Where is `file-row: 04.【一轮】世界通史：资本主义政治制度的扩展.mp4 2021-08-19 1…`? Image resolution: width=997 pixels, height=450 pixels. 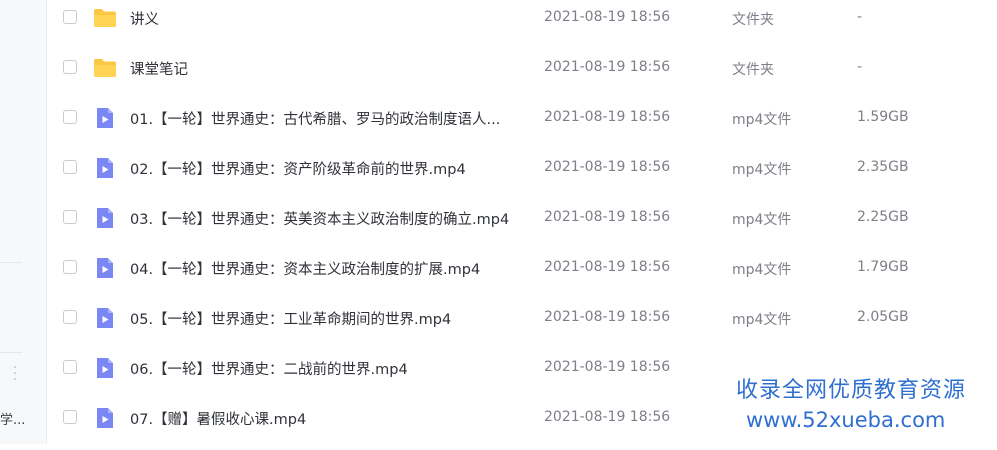
file-row: 04.【一轮】世界通史：资本主义政治制度的扩展.mp4 2021-08-19 1… is located at coordinates (522, 275).